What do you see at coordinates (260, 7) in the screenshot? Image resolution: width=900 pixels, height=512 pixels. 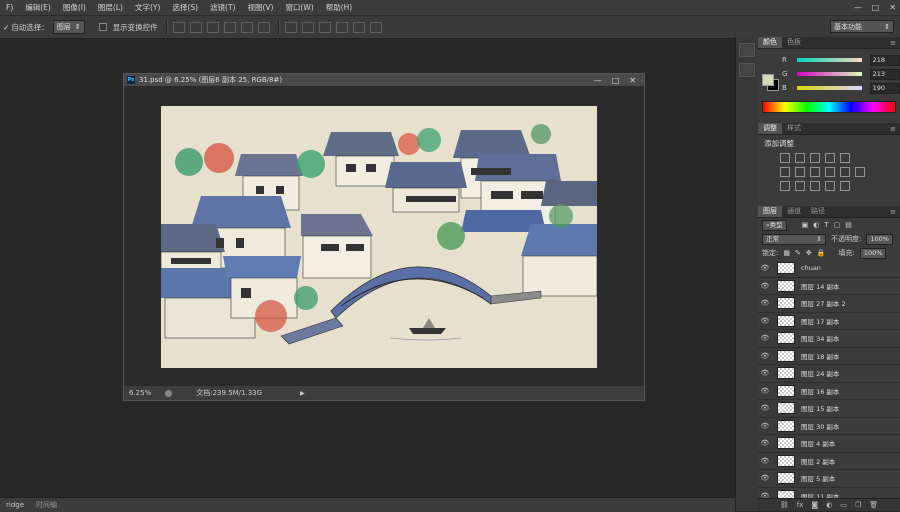 I see `menu-view: 视图(V)` at bounding box center [260, 7].